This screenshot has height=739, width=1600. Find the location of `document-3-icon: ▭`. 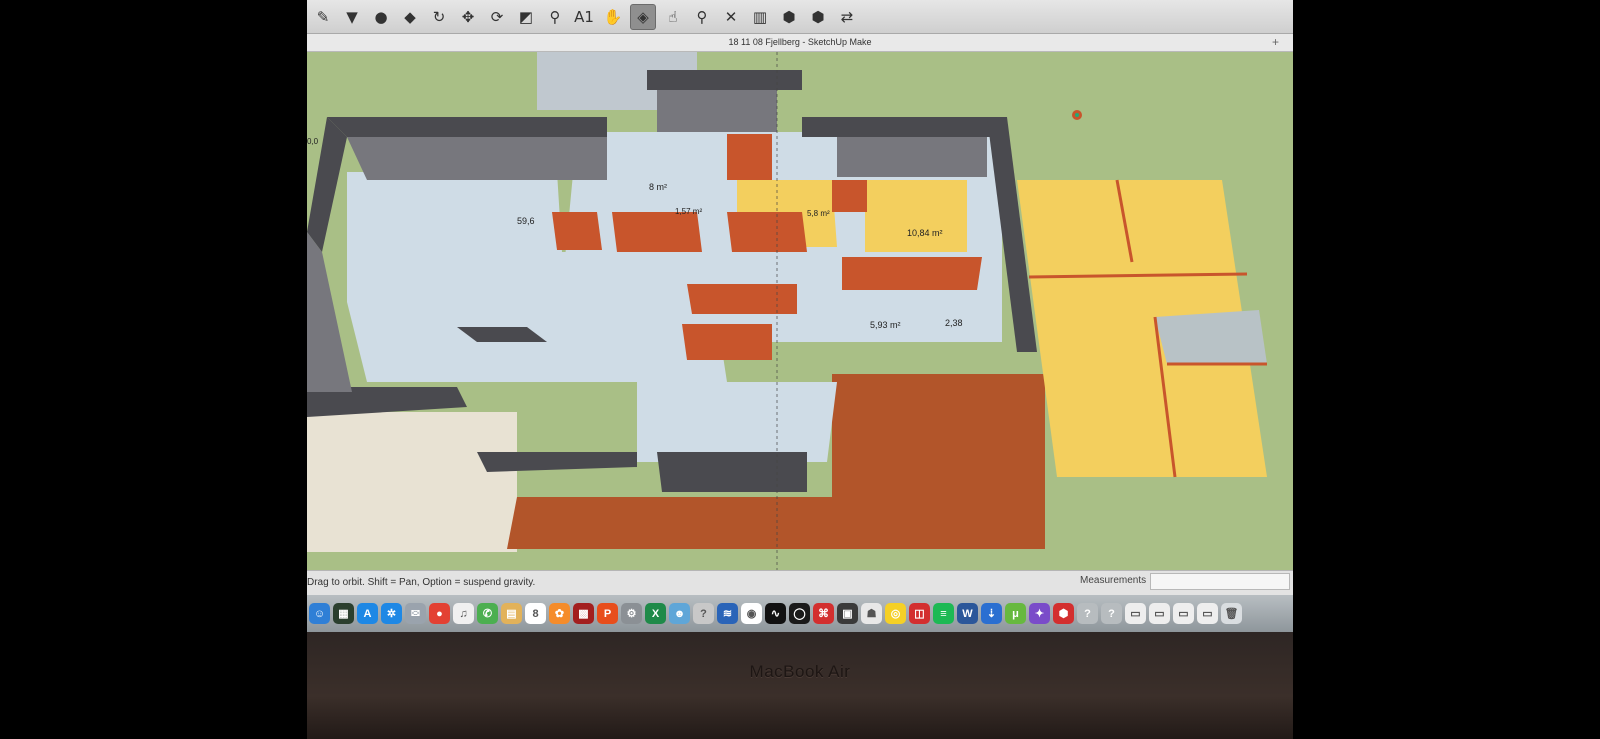

document-3-icon: ▭ is located at coordinates (1183, 613).